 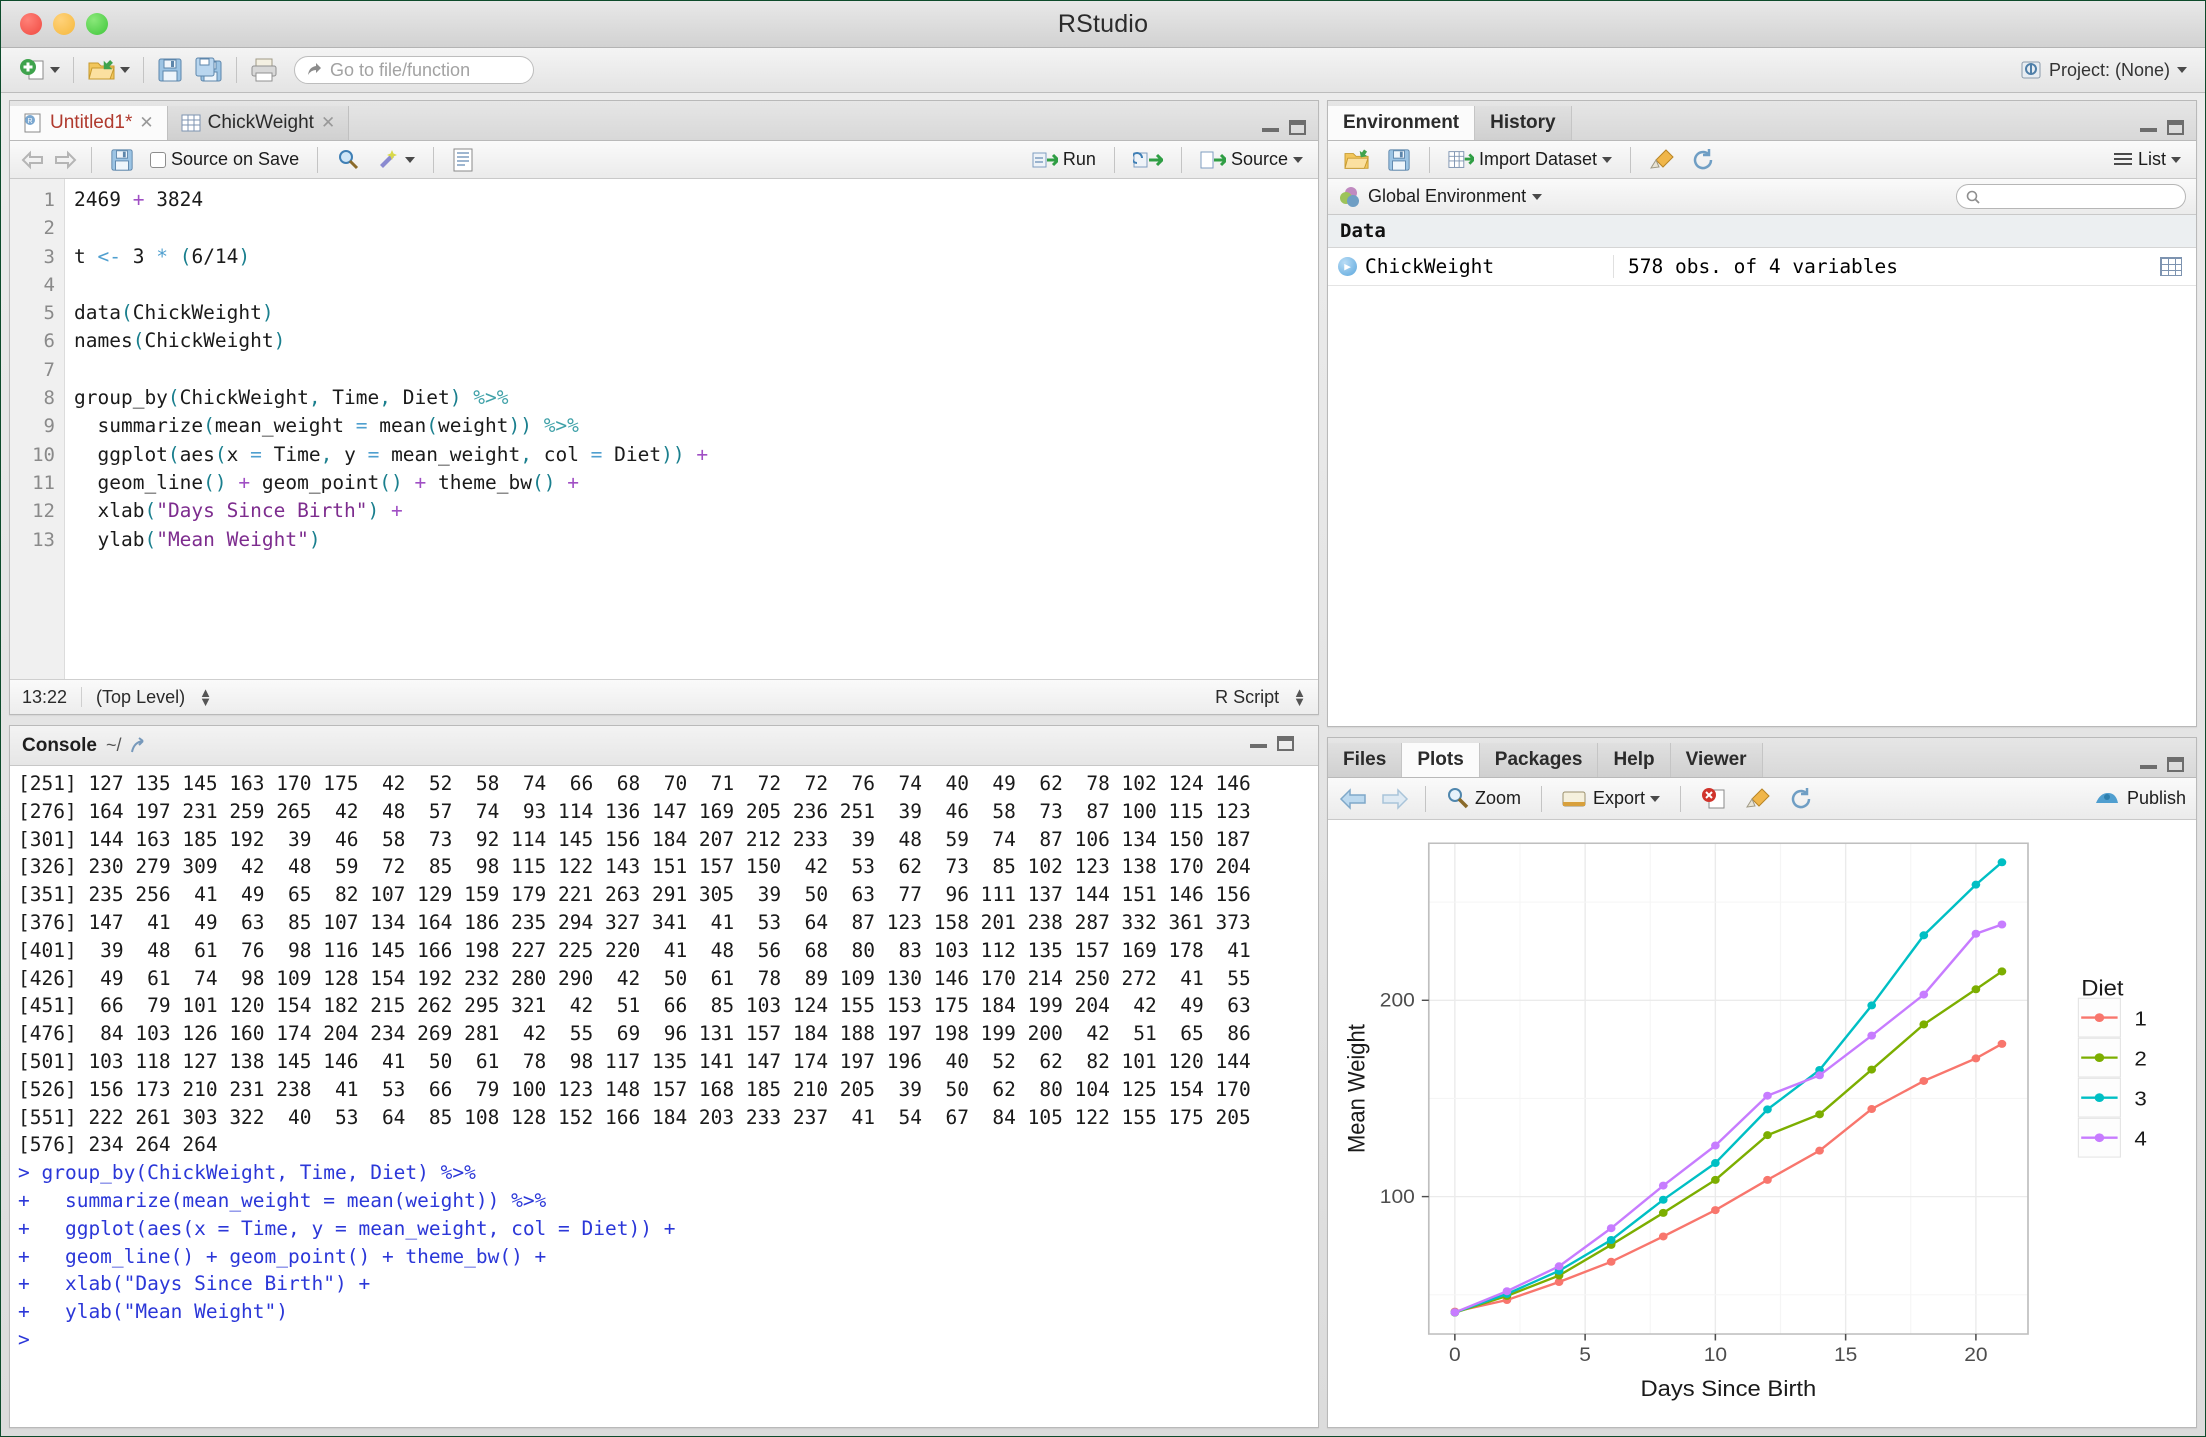 What do you see at coordinates (1716, 760) in the screenshot?
I see `tab-viewer: Viewer` at bounding box center [1716, 760].